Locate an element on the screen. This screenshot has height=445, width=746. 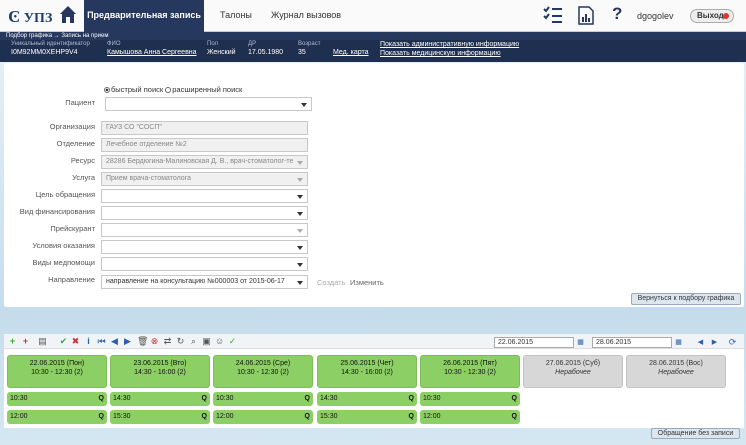
patient-age-label: Возраст is located at coordinates (309, 44).